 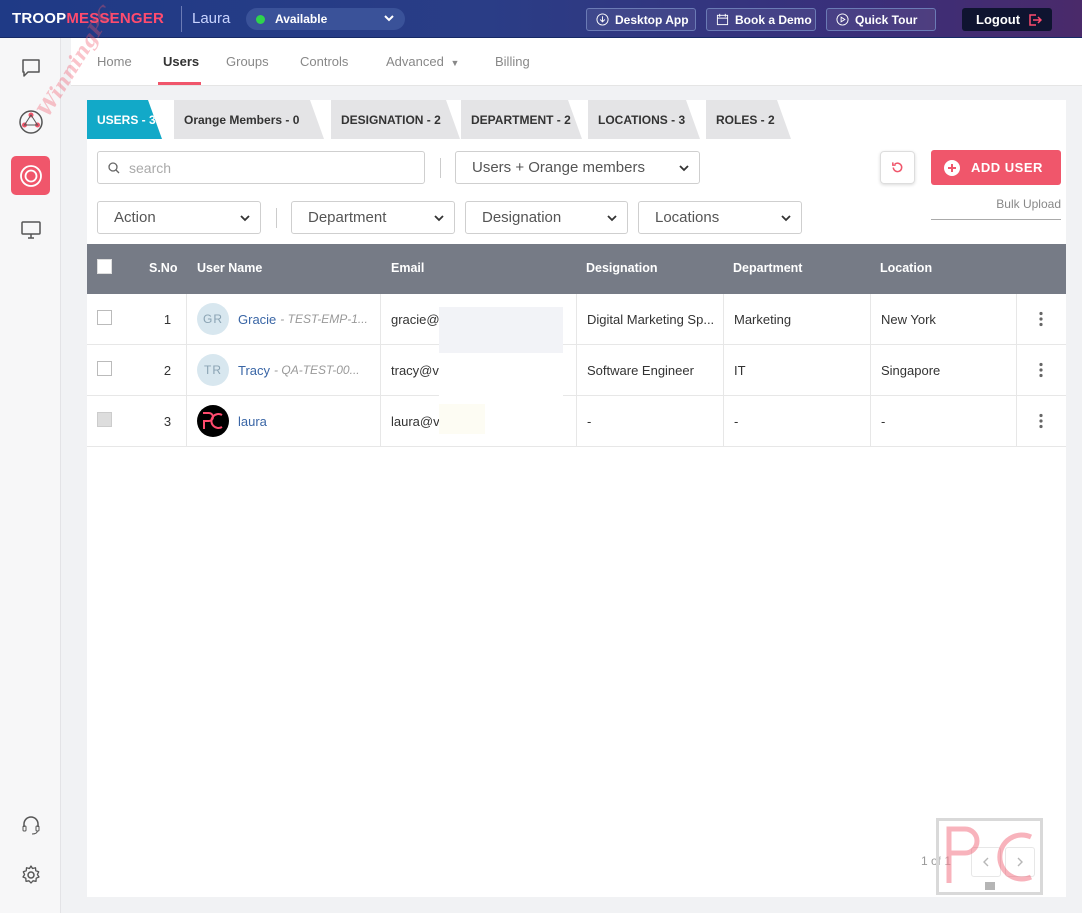 I want to click on monitor-icon, so click(x=30, y=229).